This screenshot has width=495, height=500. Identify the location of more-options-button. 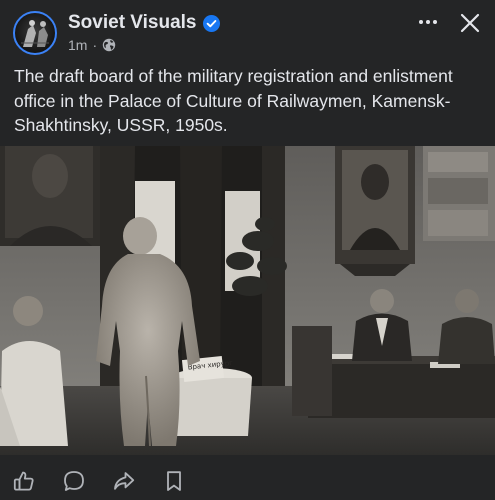
(428, 22).